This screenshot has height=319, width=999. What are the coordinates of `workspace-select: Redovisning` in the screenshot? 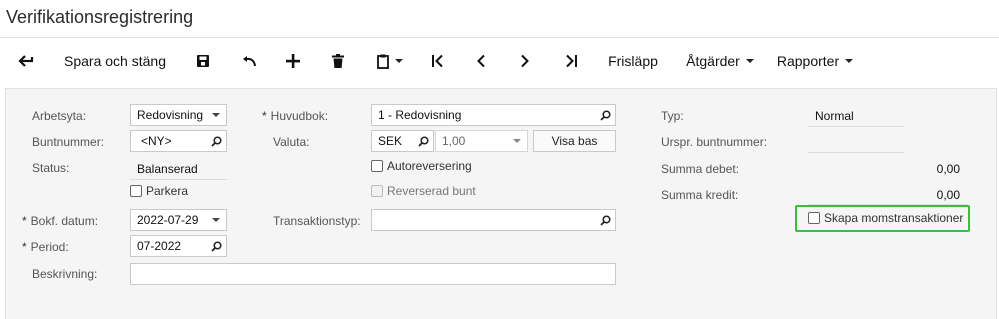 It's located at (178, 115).